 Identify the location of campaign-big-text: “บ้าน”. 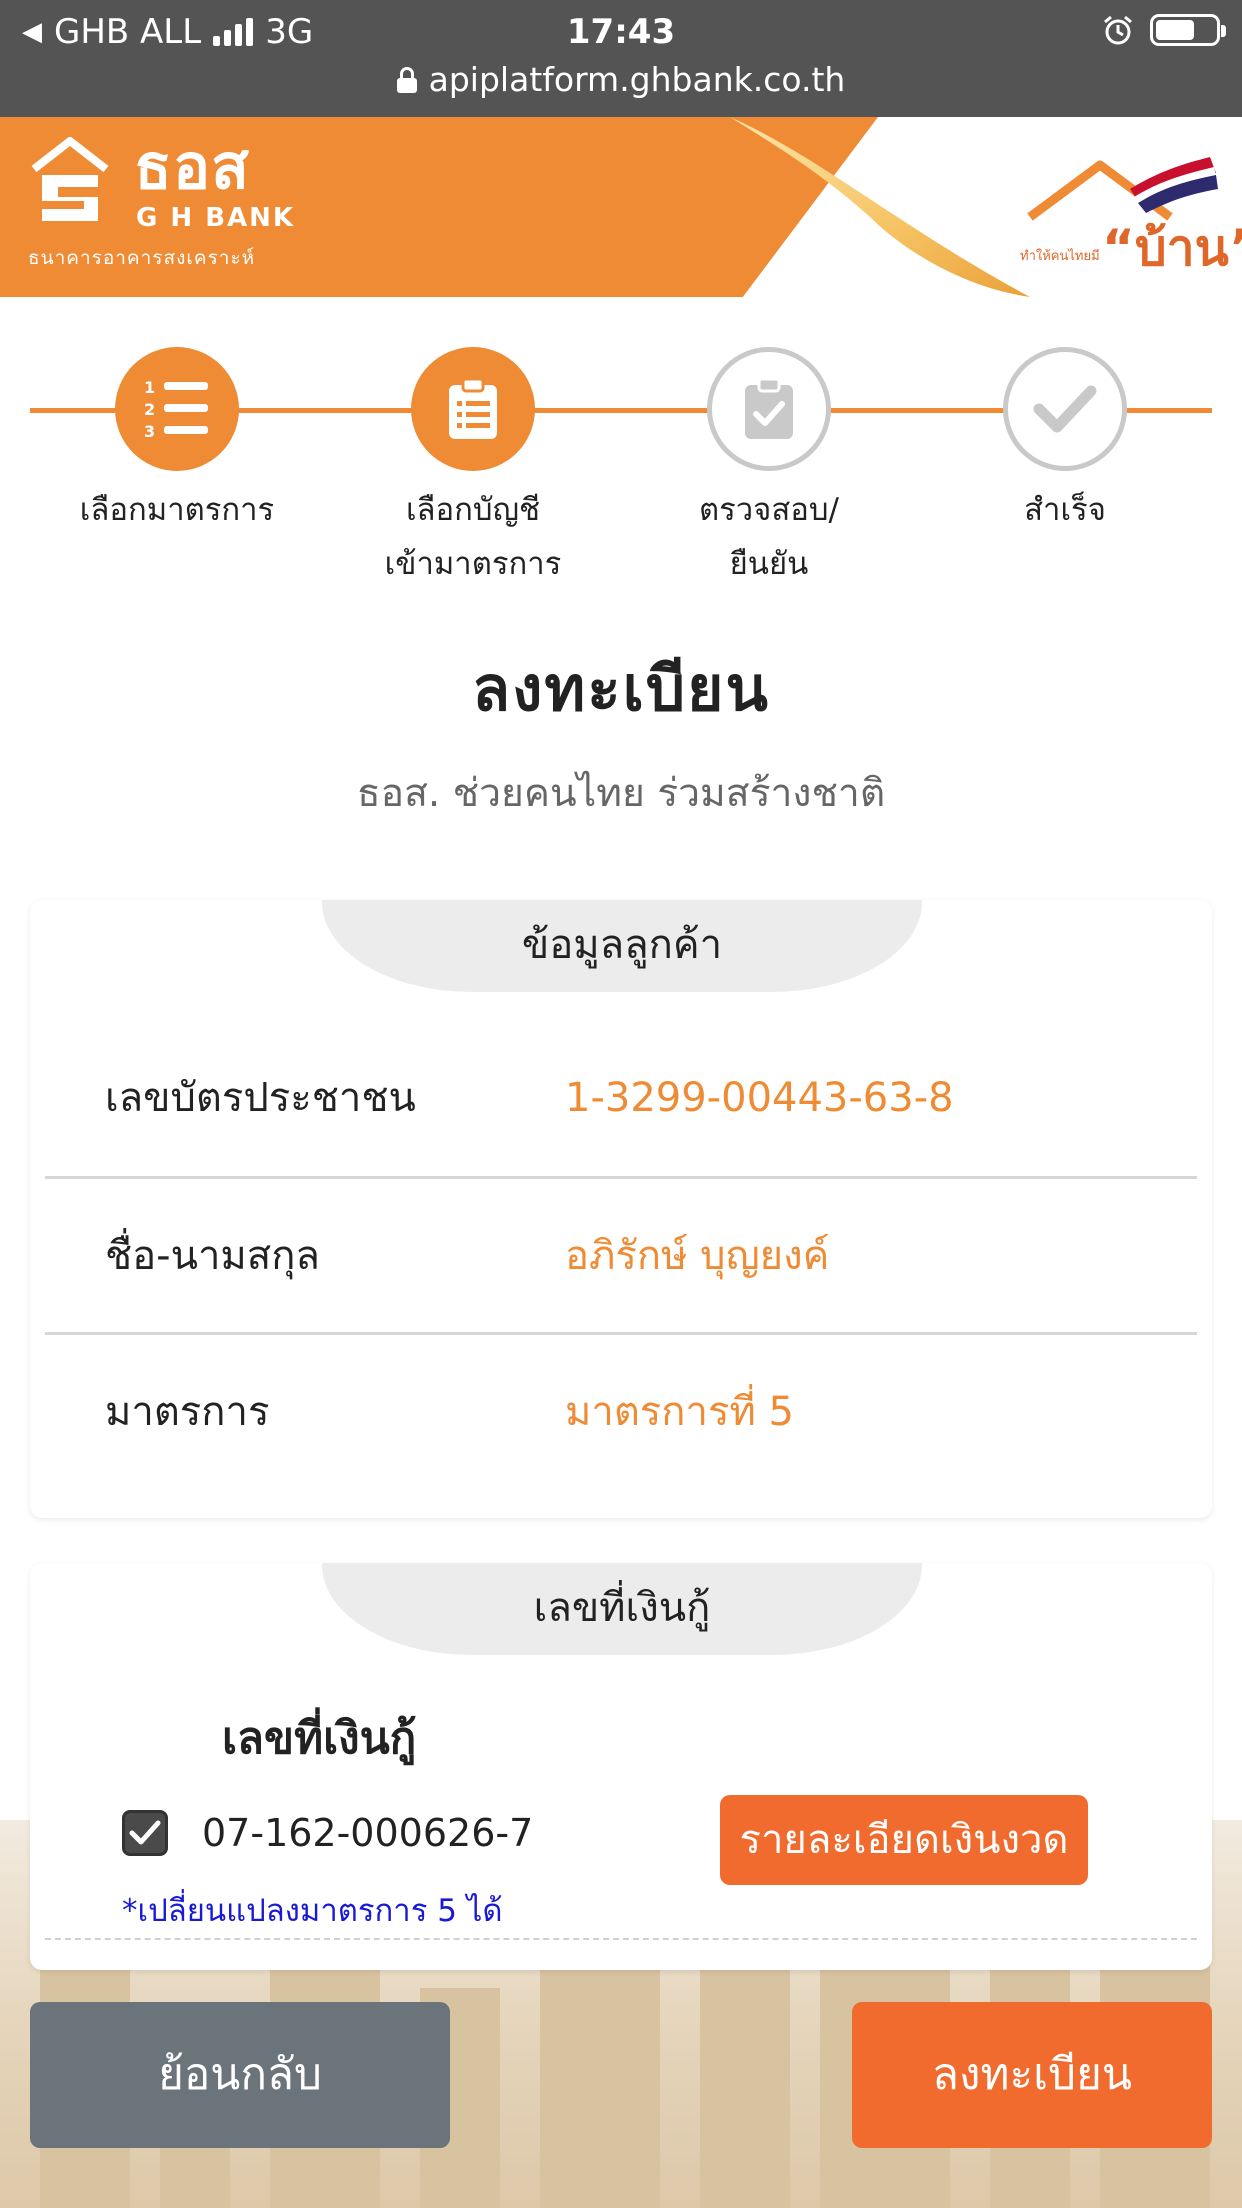
(1172, 248).